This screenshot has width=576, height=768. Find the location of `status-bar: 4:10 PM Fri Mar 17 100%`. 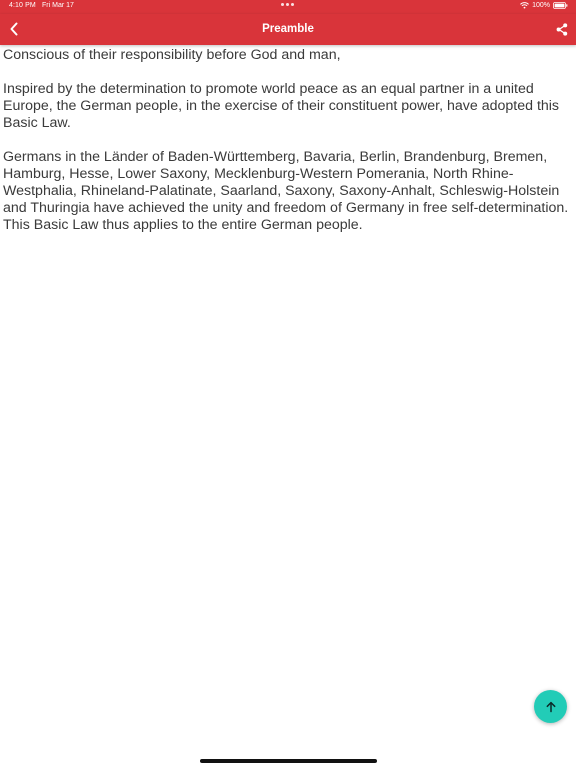

status-bar: 4:10 PM Fri Mar 17 100% is located at coordinates (288, 7).